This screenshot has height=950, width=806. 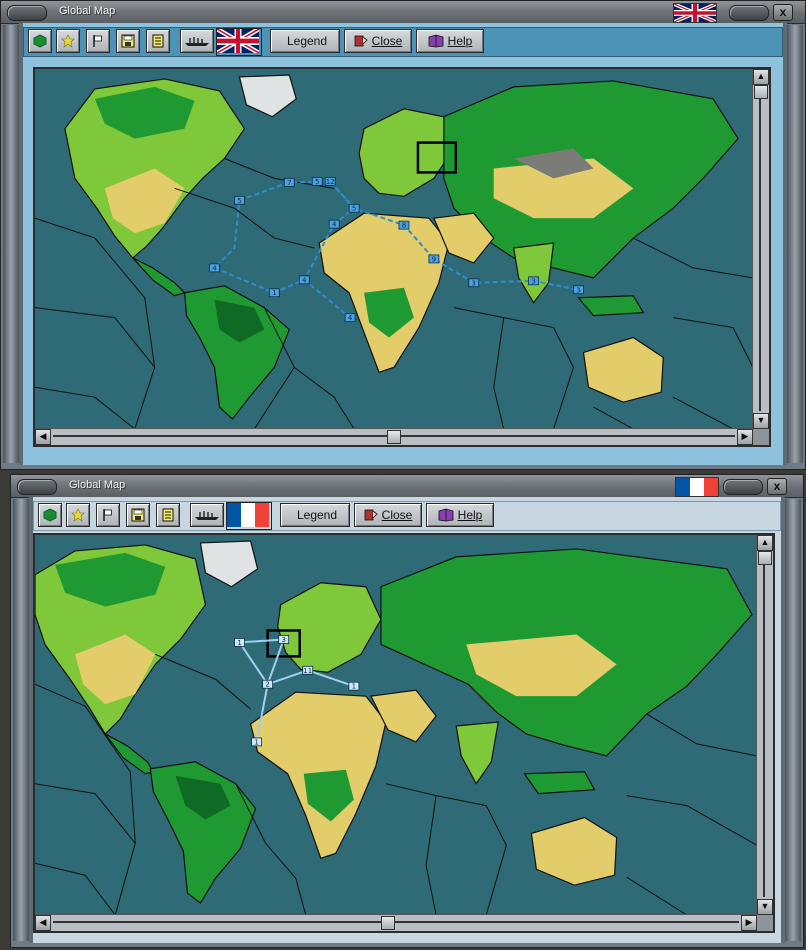 I want to click on fr-flag-button, so click(x=249, y=516).